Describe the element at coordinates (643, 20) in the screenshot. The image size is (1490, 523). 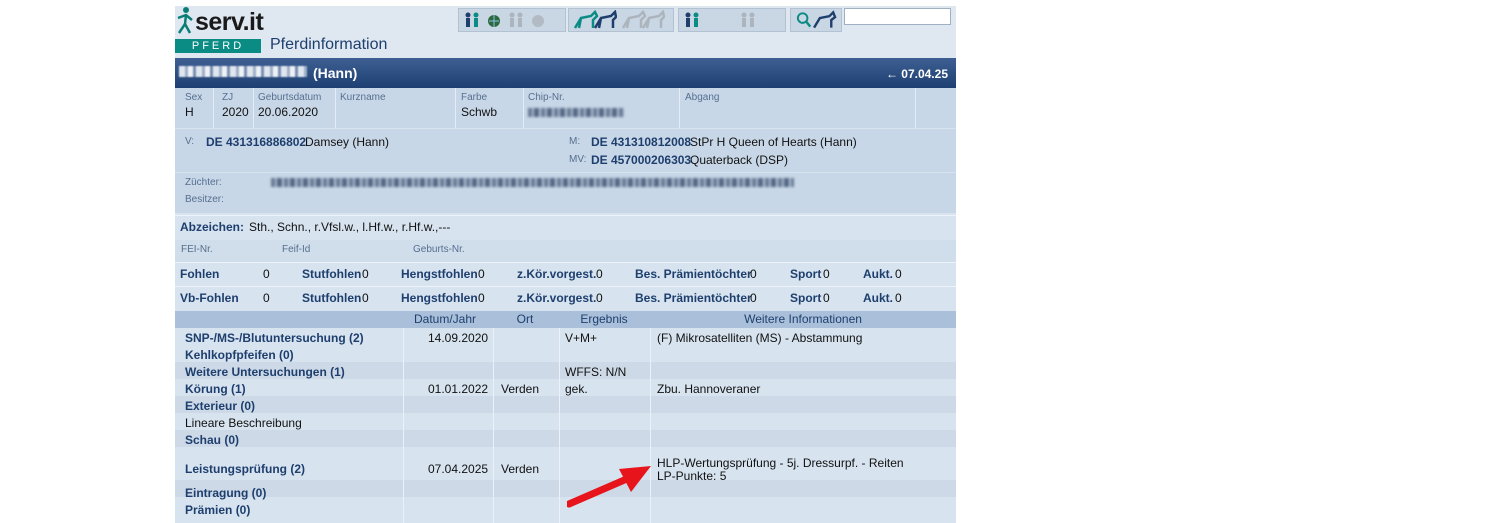
I see `horses-faded-icon` at that location.